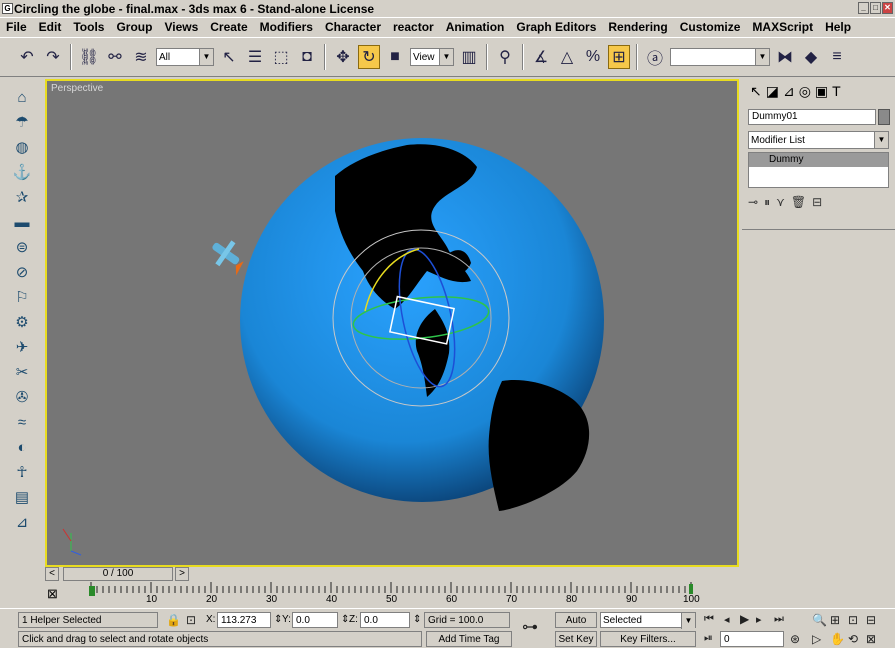 The width and height of the screenshot is (895, 648). Describe the element at coordinates (7, 8) in the screenshot. I see `3ds-max-icon: G` at that location.